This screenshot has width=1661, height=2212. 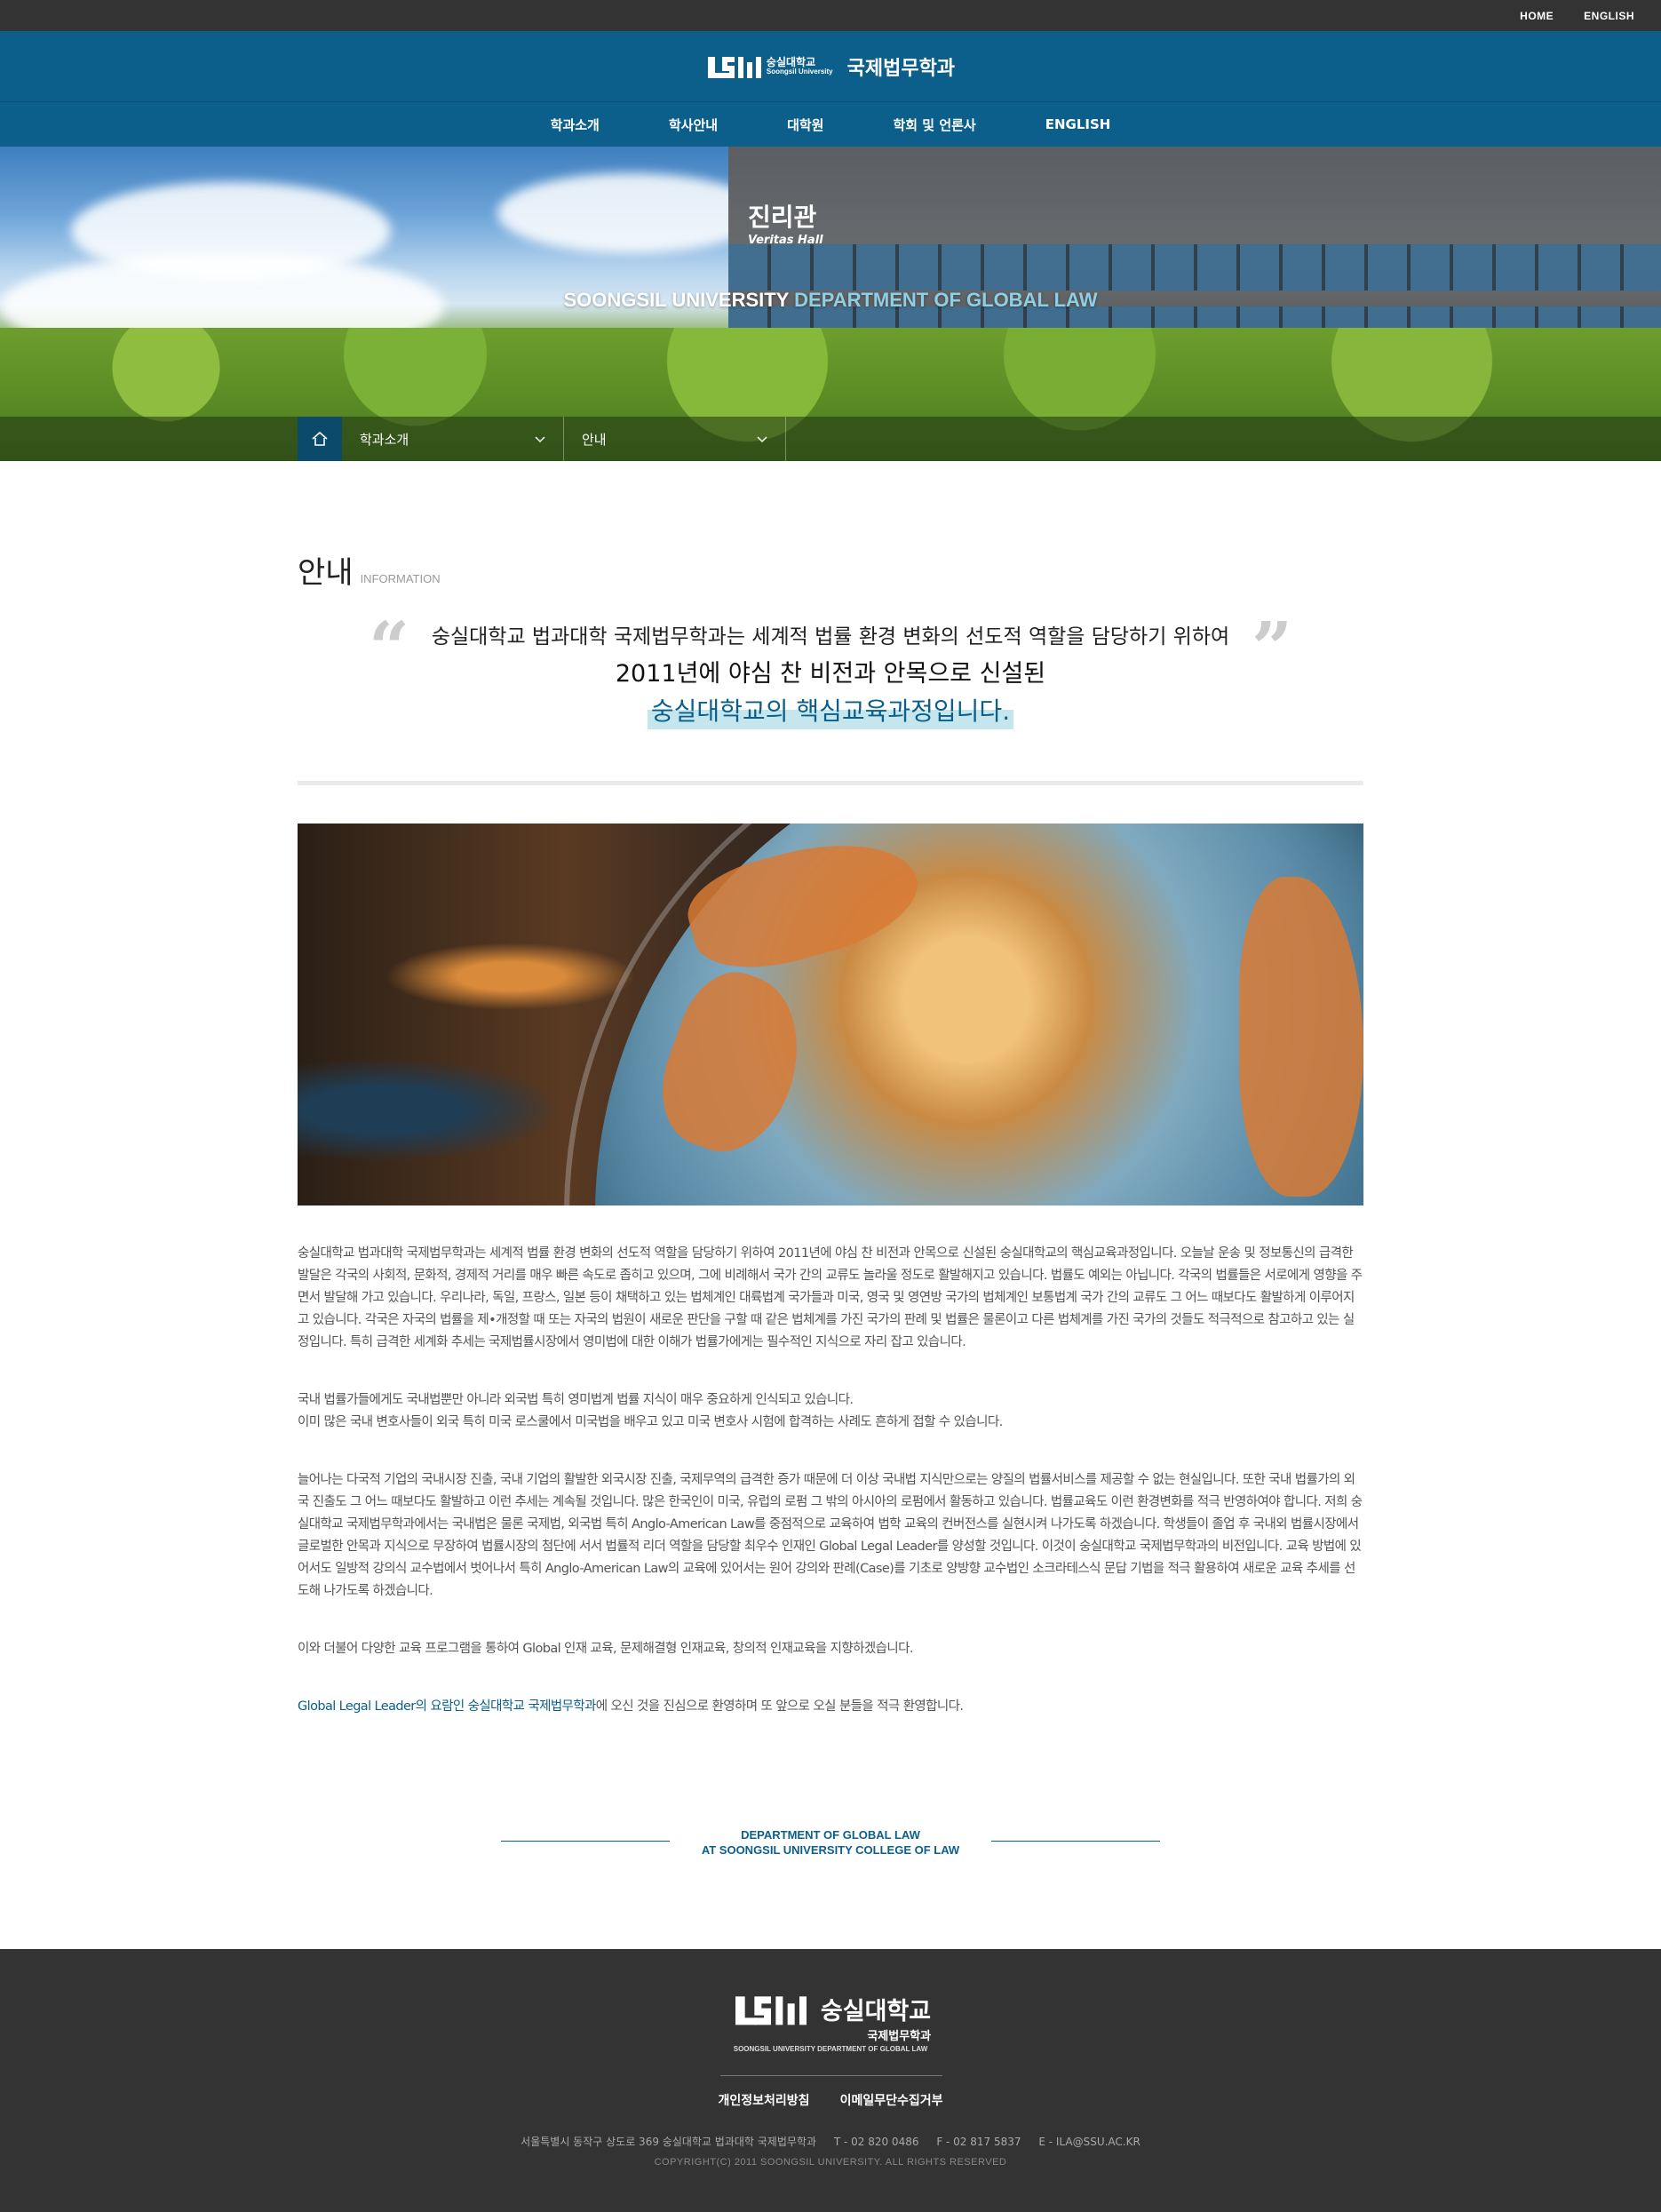 What do you see at coordinates (791, 62) in the screenshot?
I see `logo-korean: 숭실대학교` at bounding box center [791, 62].